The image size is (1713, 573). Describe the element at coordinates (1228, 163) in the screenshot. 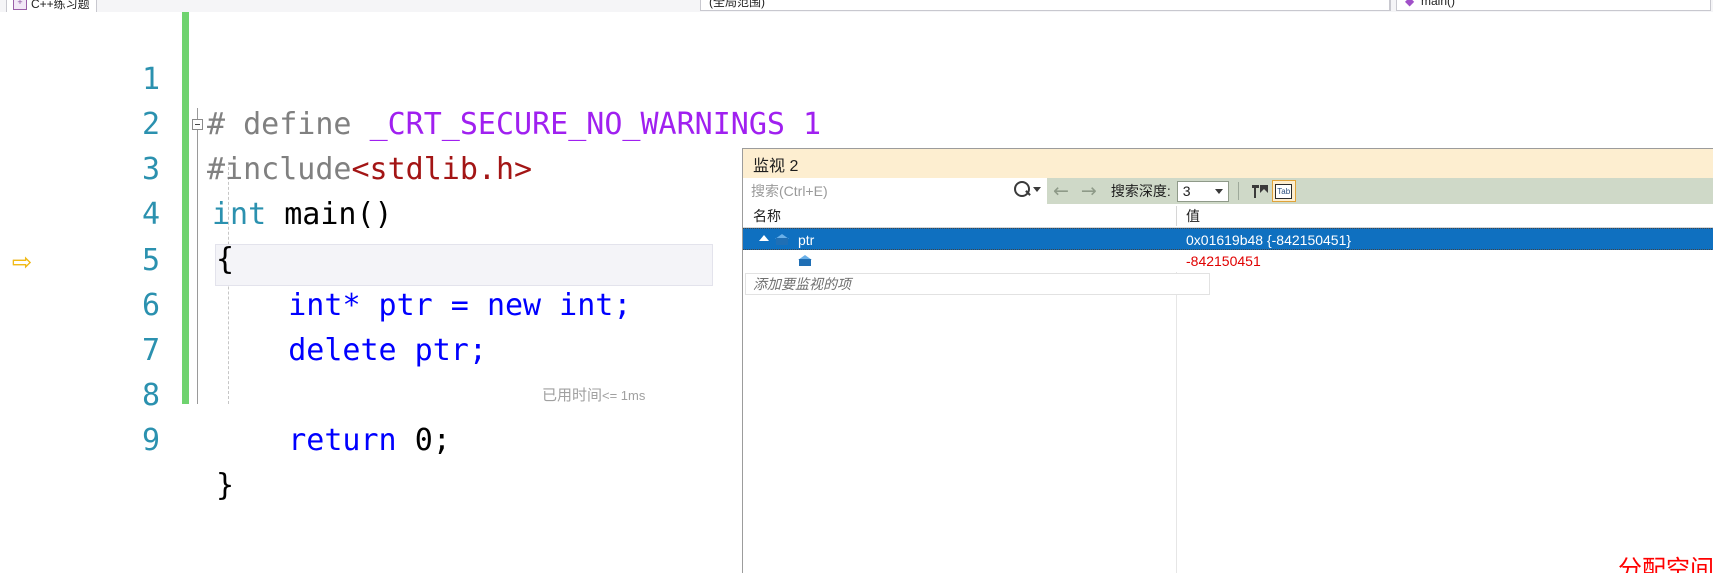

I see `watch-title-bar: 监视 2` at that location.